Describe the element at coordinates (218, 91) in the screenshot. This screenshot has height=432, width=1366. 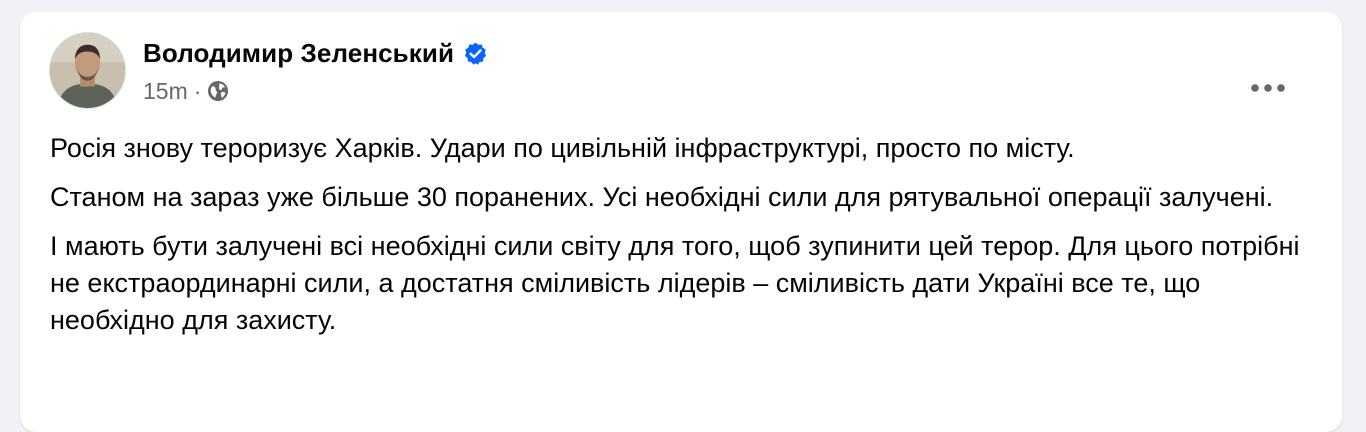
I see `globe-icon` at that location.